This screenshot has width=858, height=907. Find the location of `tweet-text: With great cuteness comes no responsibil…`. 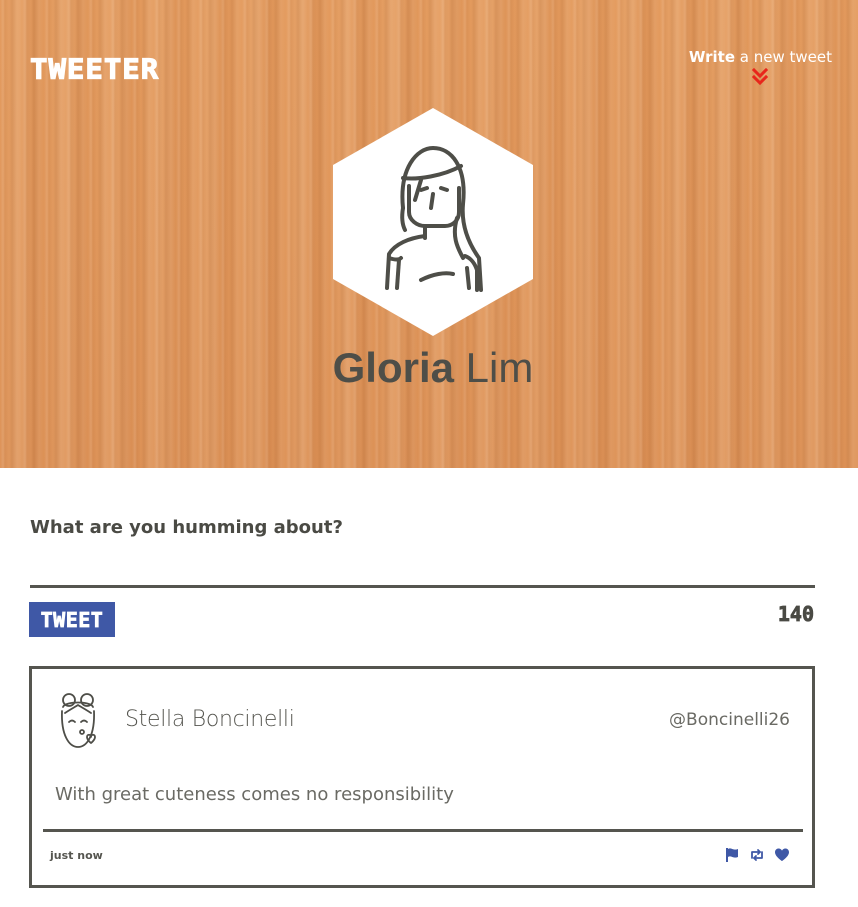

tweet-text: With great cuteness comes no responsibil… is located at coordinates (254, 794).